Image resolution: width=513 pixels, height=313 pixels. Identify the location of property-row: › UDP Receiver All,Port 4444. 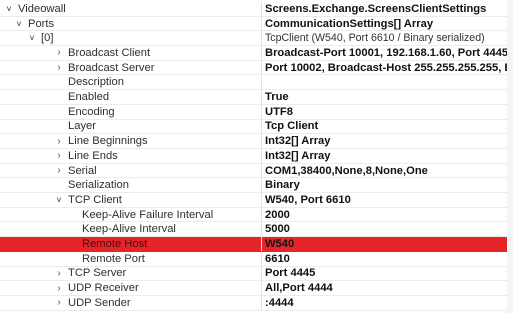
(256, 288).